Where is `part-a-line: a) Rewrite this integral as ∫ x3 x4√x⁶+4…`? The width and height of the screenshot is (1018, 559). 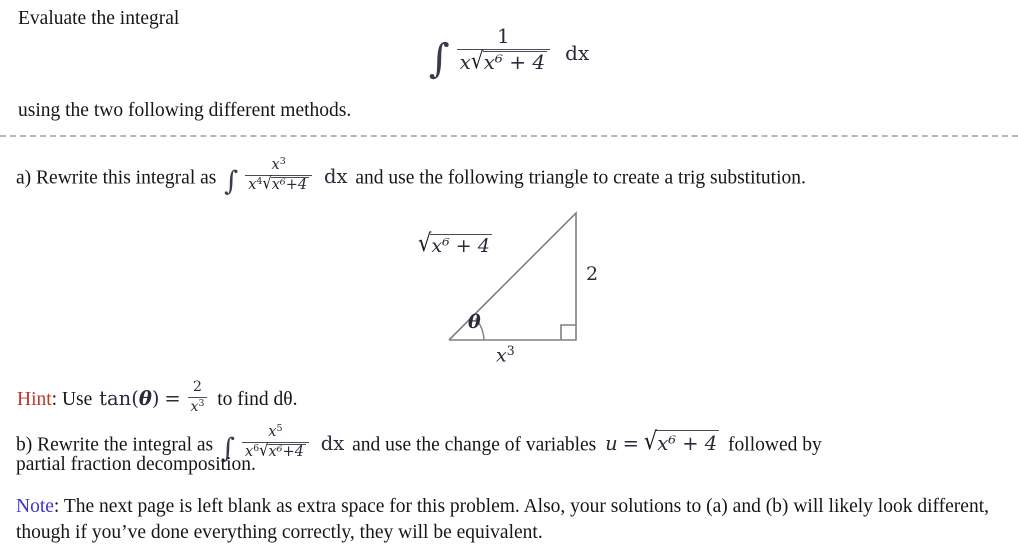 part-a-line: a) Rewrite this integral as ∫ x3 x4√x⁶+4… is located at coordinates (411, 176).